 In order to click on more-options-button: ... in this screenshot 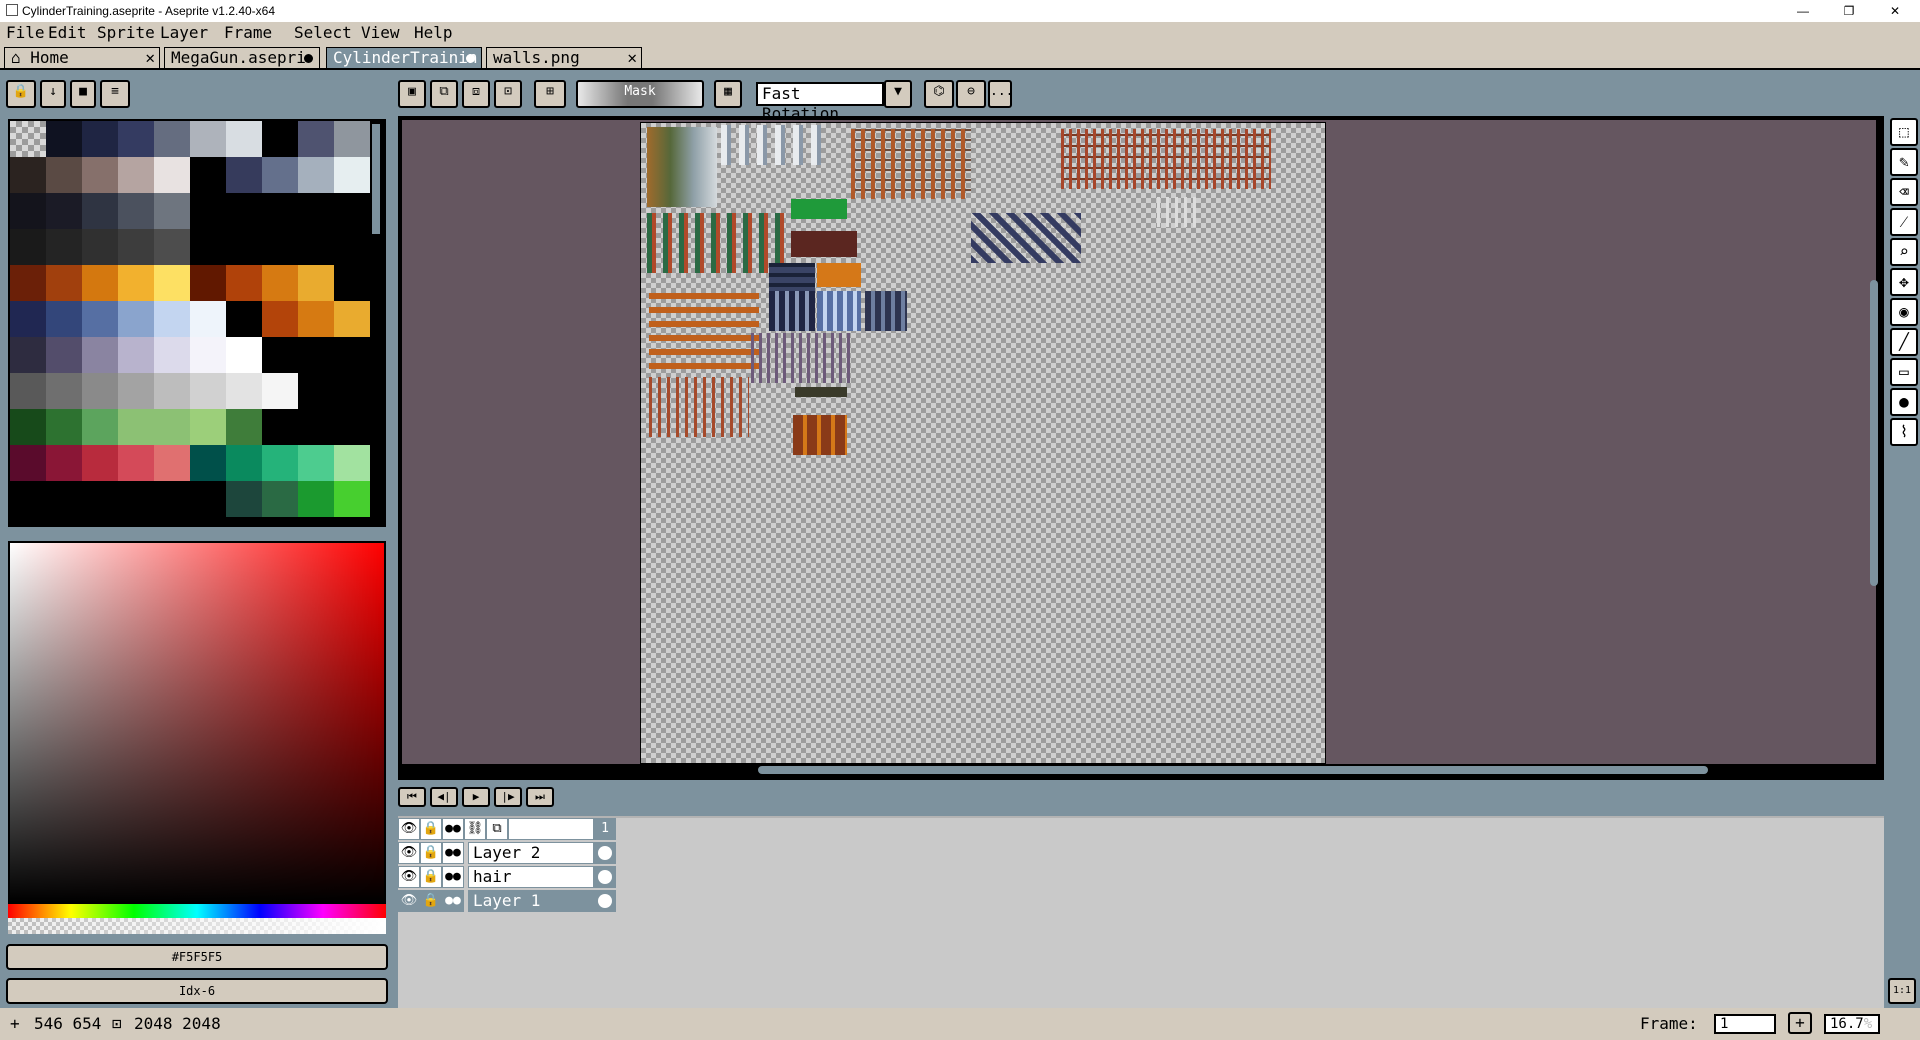, I will do `click(1000, 94)`.